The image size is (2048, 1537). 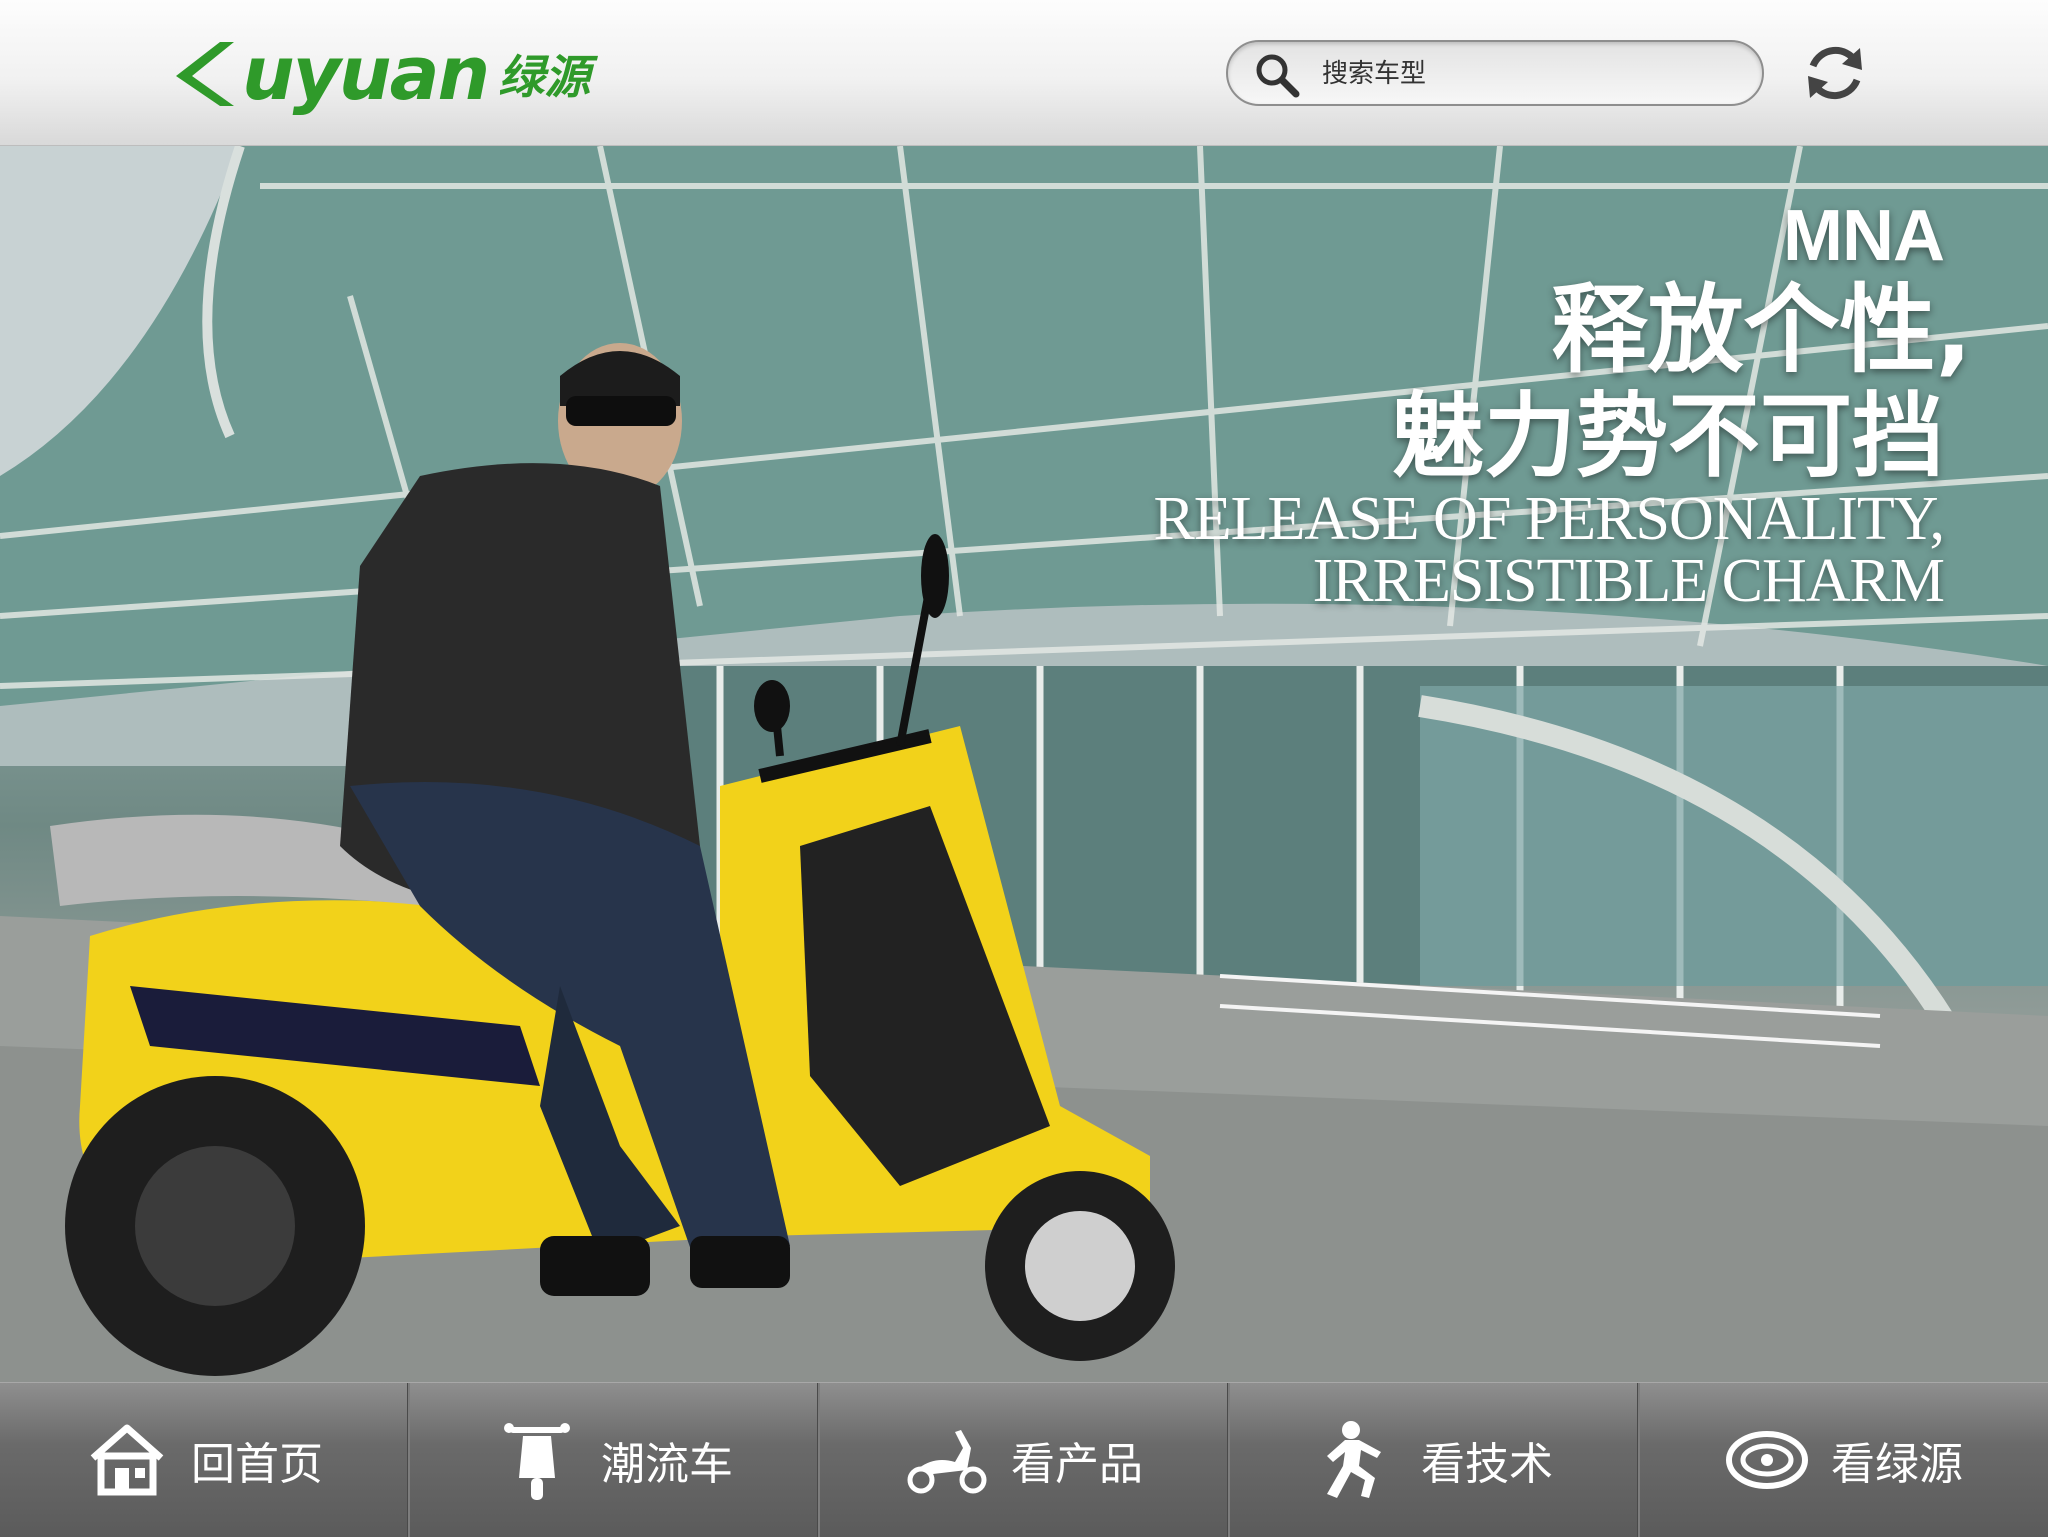 What do you see at coordinates (667, 1464) in the screenshot?
I see `nav-trend-label: 潮流车` at bounding box center [667, 1464].